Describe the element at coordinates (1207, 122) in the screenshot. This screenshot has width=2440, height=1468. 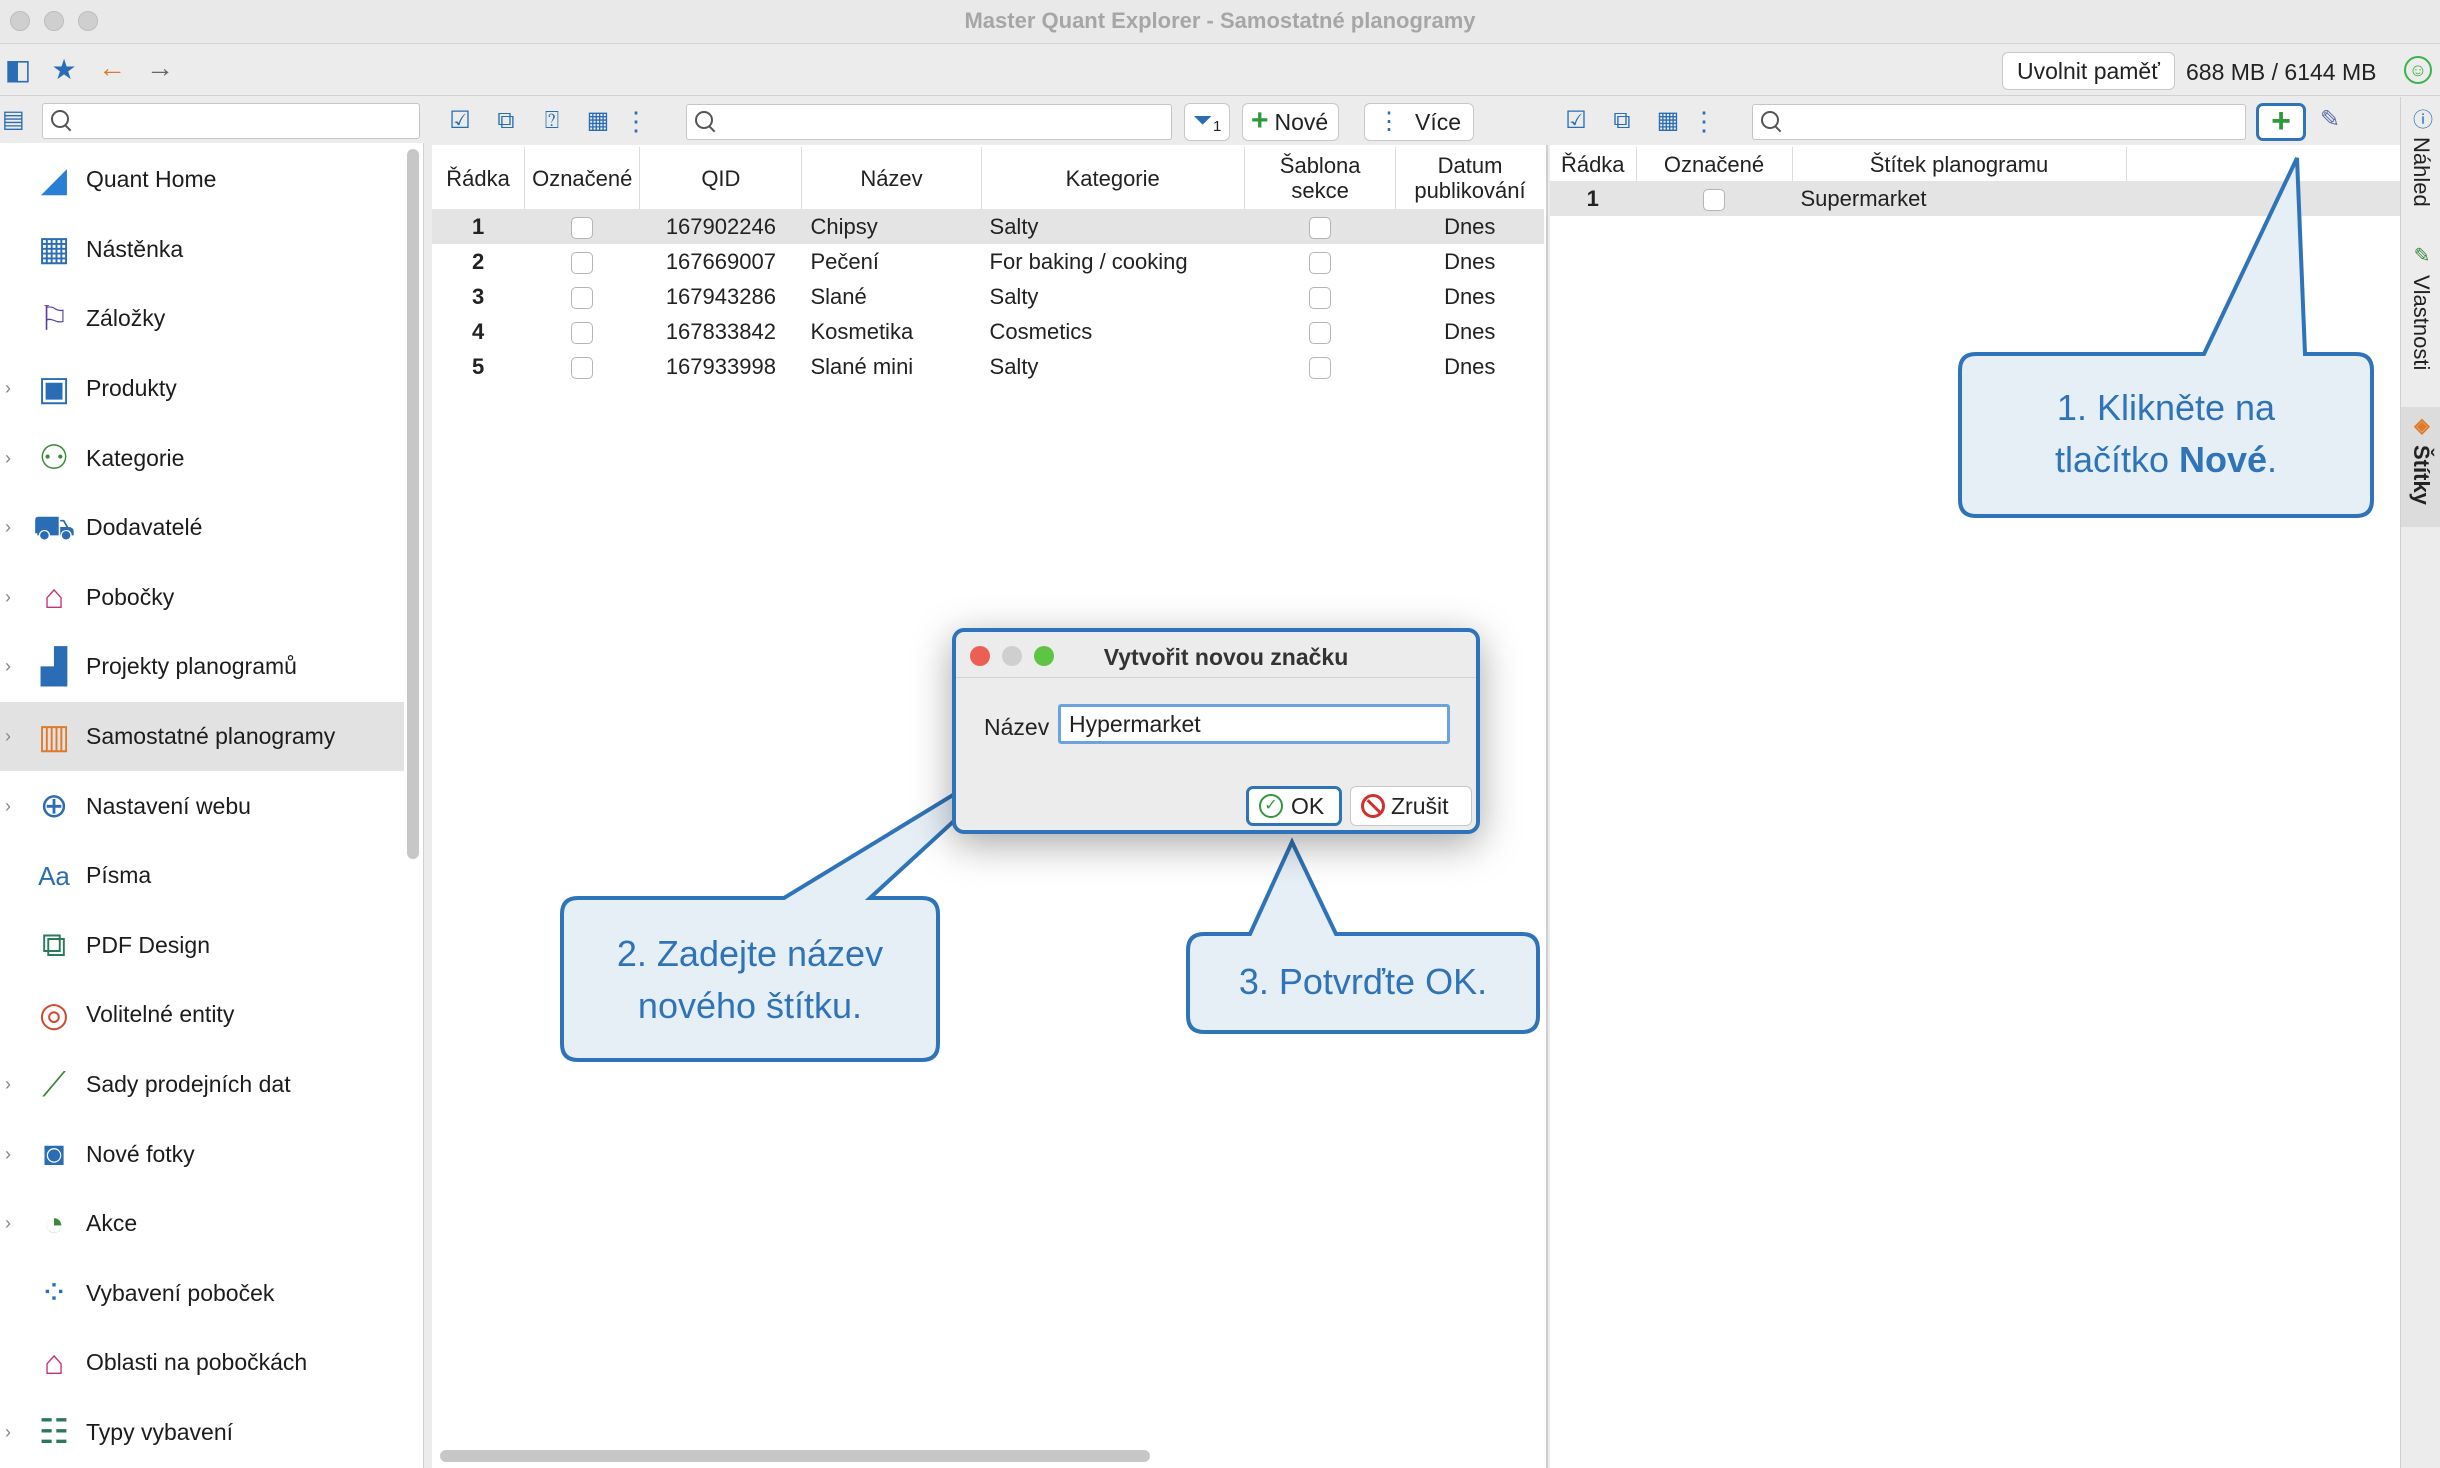
I see `filter-button: ⏷ 1` at that location.